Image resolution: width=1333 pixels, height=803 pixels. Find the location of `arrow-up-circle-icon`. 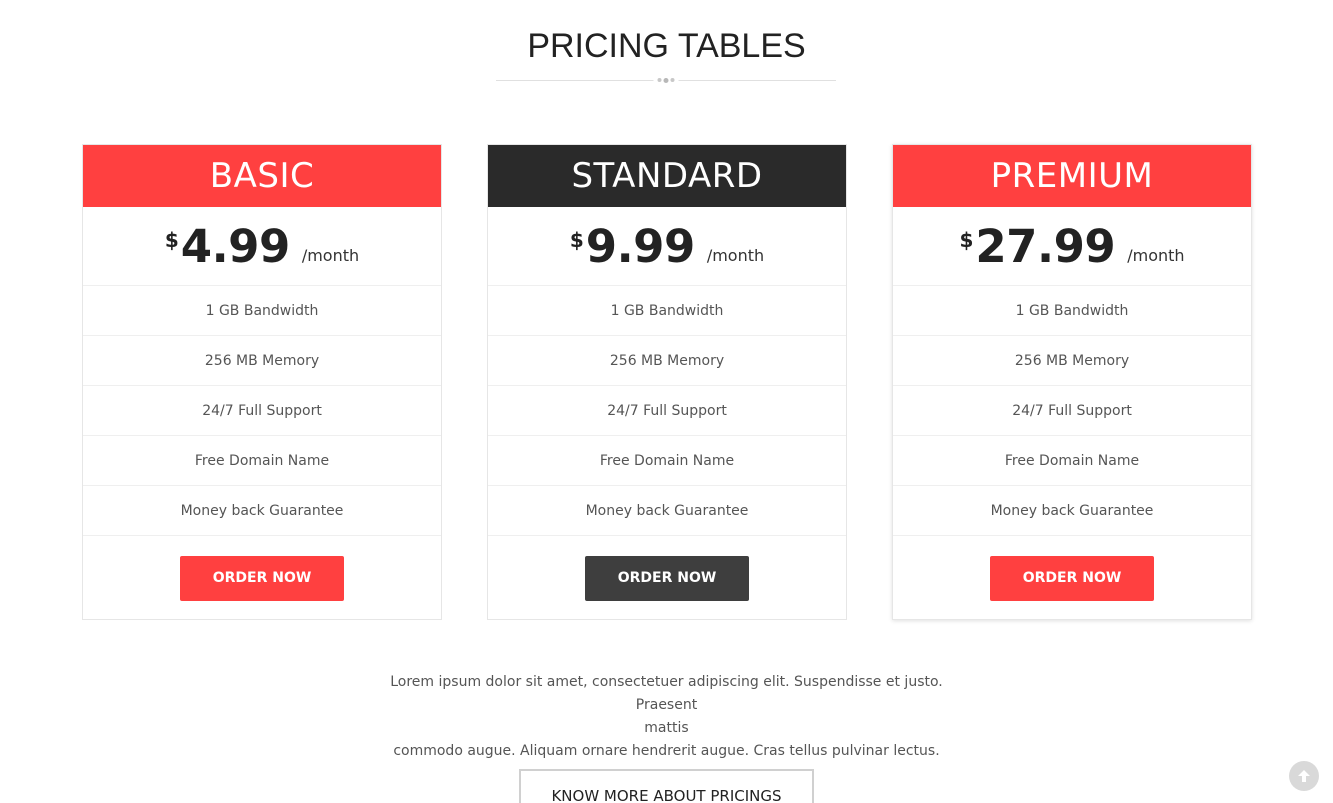

arrow-up-circle-icon is located at coordinates (1304, 776).